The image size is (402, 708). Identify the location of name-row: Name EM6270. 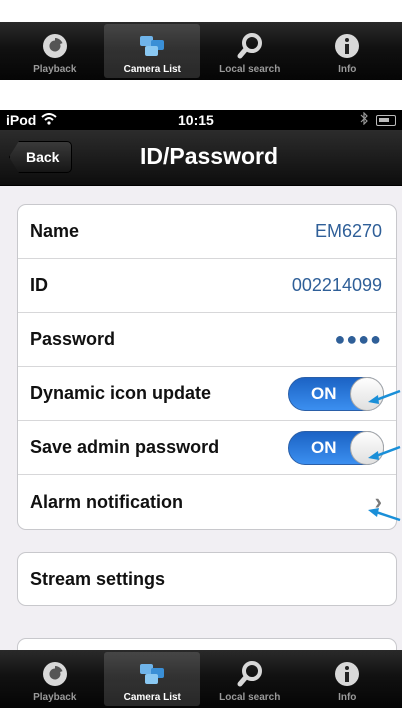
(207, 232).